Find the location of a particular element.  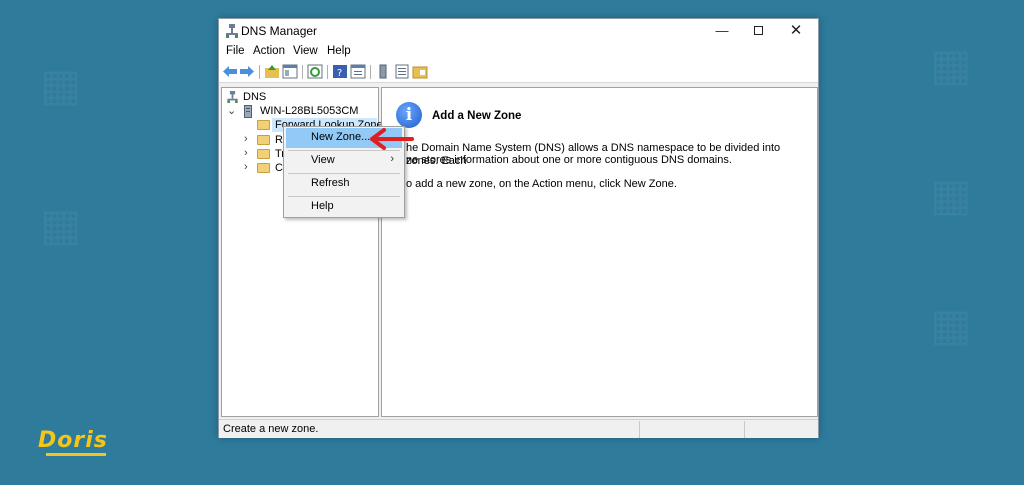

menu-view: View is located at coordinates (305, 51).